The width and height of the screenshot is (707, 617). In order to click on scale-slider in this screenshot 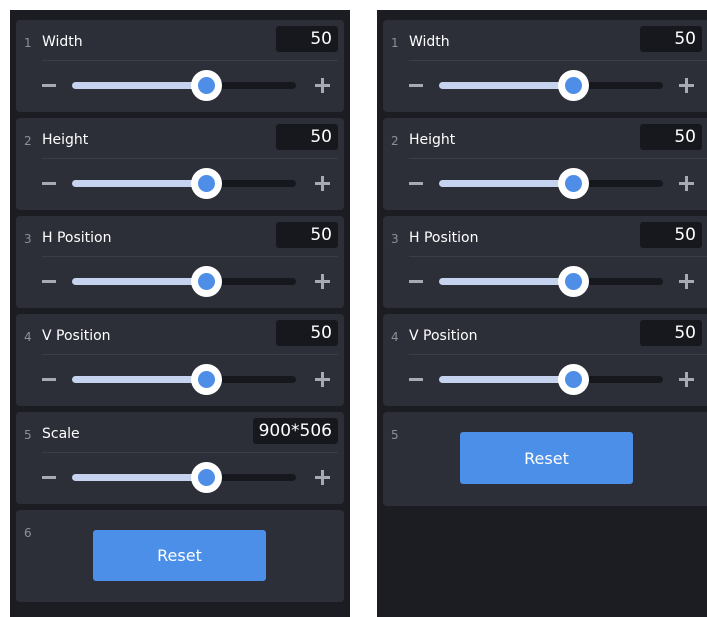, I will do `click(184, 477)`.